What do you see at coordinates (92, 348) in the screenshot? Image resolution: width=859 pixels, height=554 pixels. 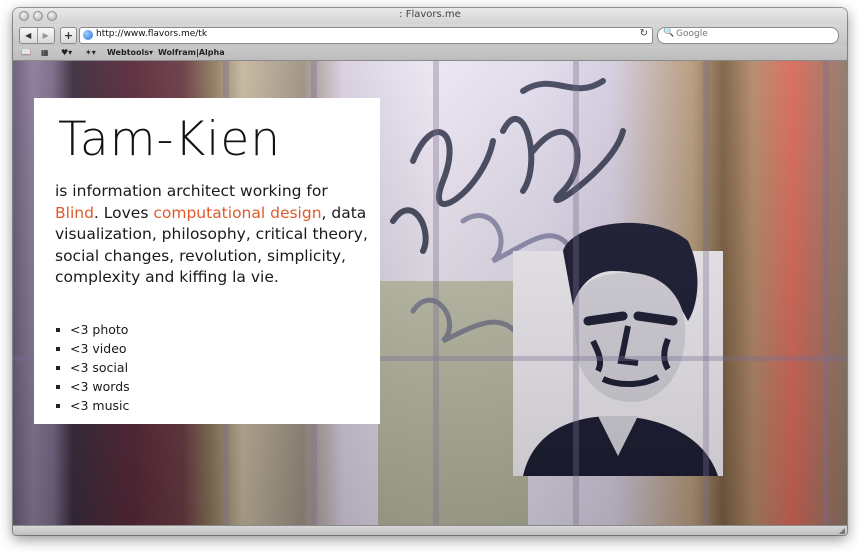 I see `loves-item-video: <3 video` at bounding box center [92, 348].